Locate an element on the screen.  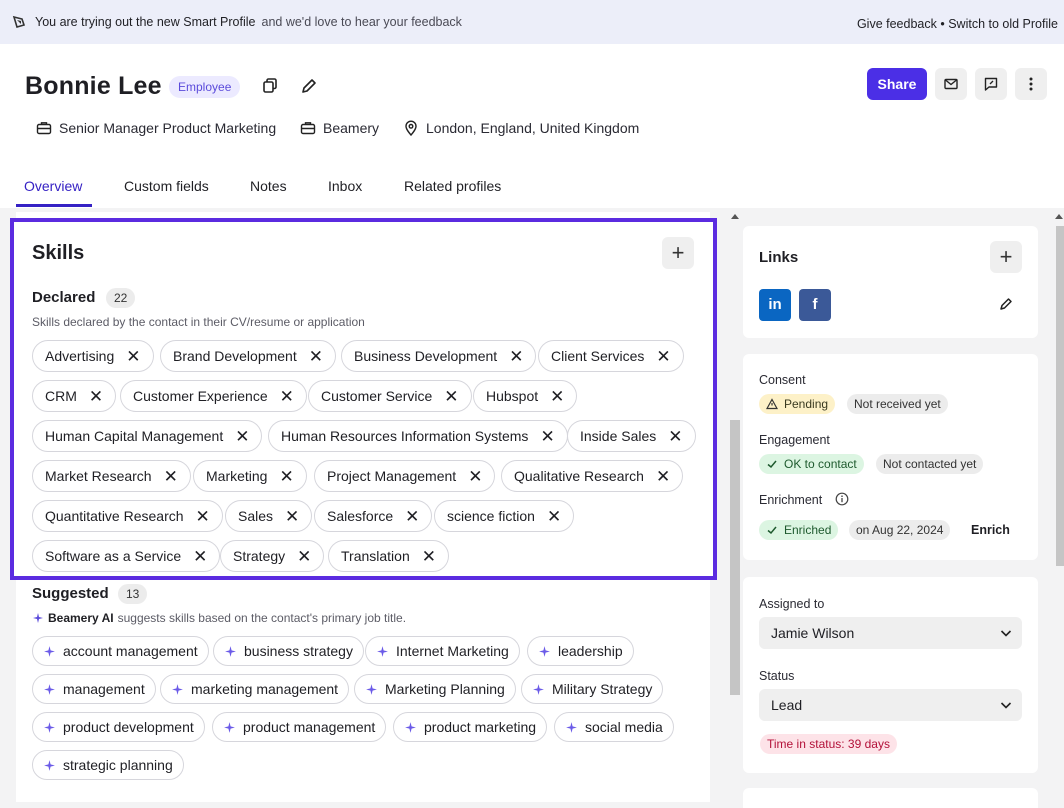
scroll-up-arrow-icon is located at coordinates (735, 216).